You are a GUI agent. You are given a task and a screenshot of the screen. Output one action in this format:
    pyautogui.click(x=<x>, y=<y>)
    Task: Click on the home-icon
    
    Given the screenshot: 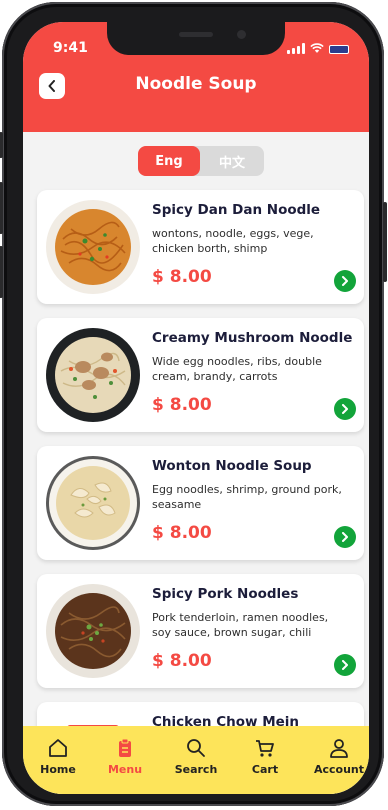 What is the action you would take?
    pyautogui.click(x=58, y=748)
    